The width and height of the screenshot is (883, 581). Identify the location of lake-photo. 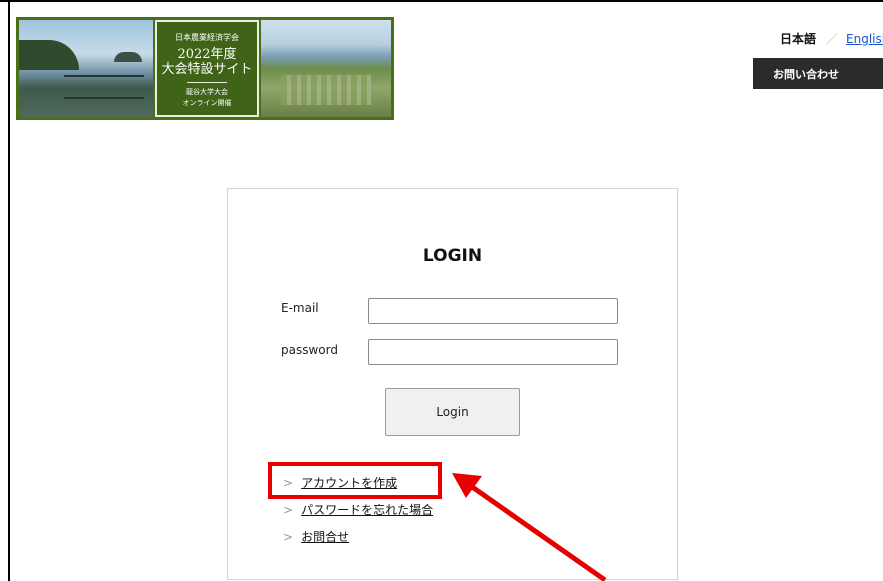
(86, 68).